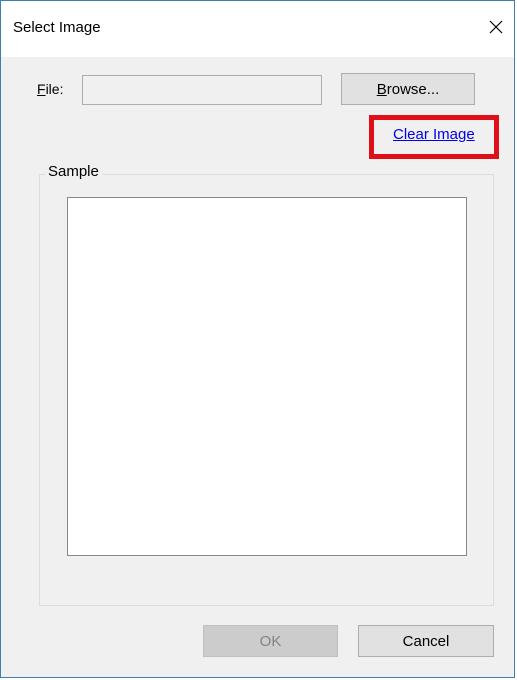  I want to click on cancel-label: Cancel, so click(426, 641).